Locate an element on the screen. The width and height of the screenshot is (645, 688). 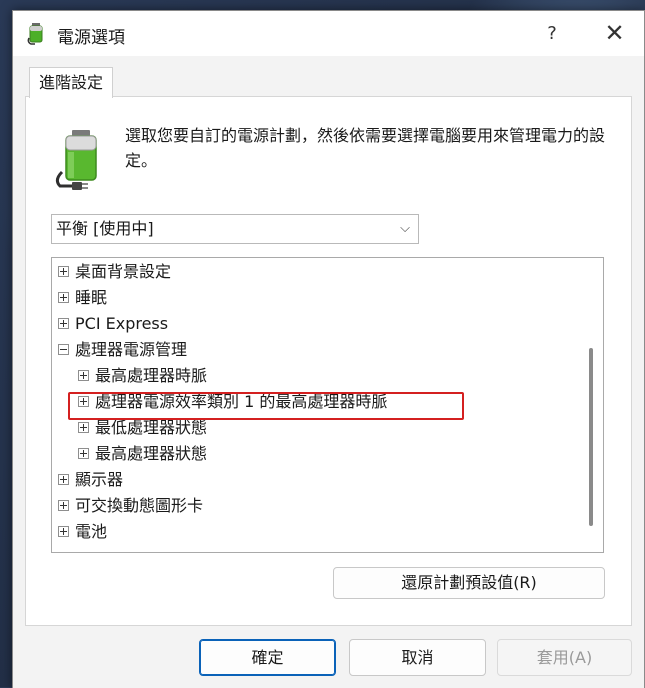
tree-item-max-processor-state: 最高處理器狀態 is located at coordinates (142, 454).